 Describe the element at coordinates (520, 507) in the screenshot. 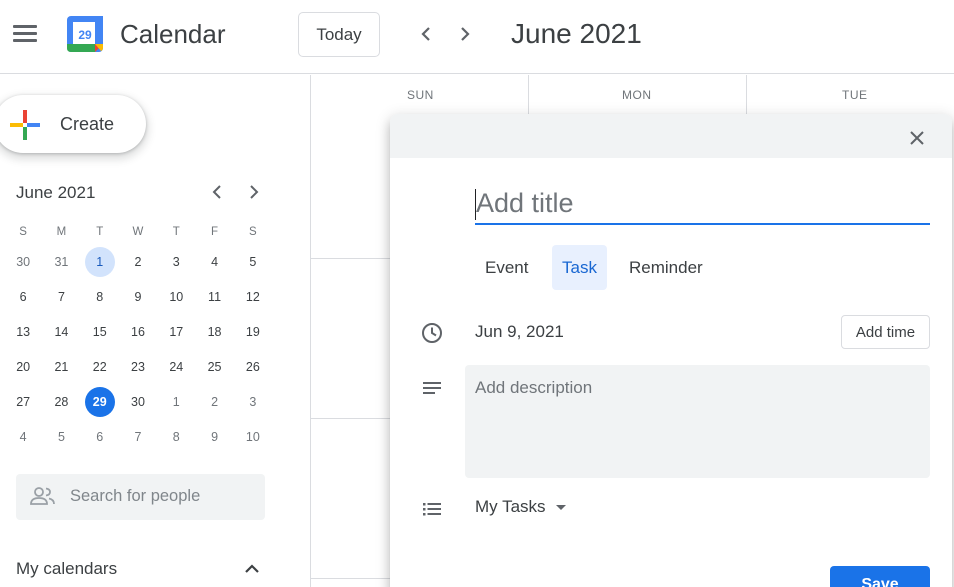

I see `task-list-dropdown: My Tasks` at that location.